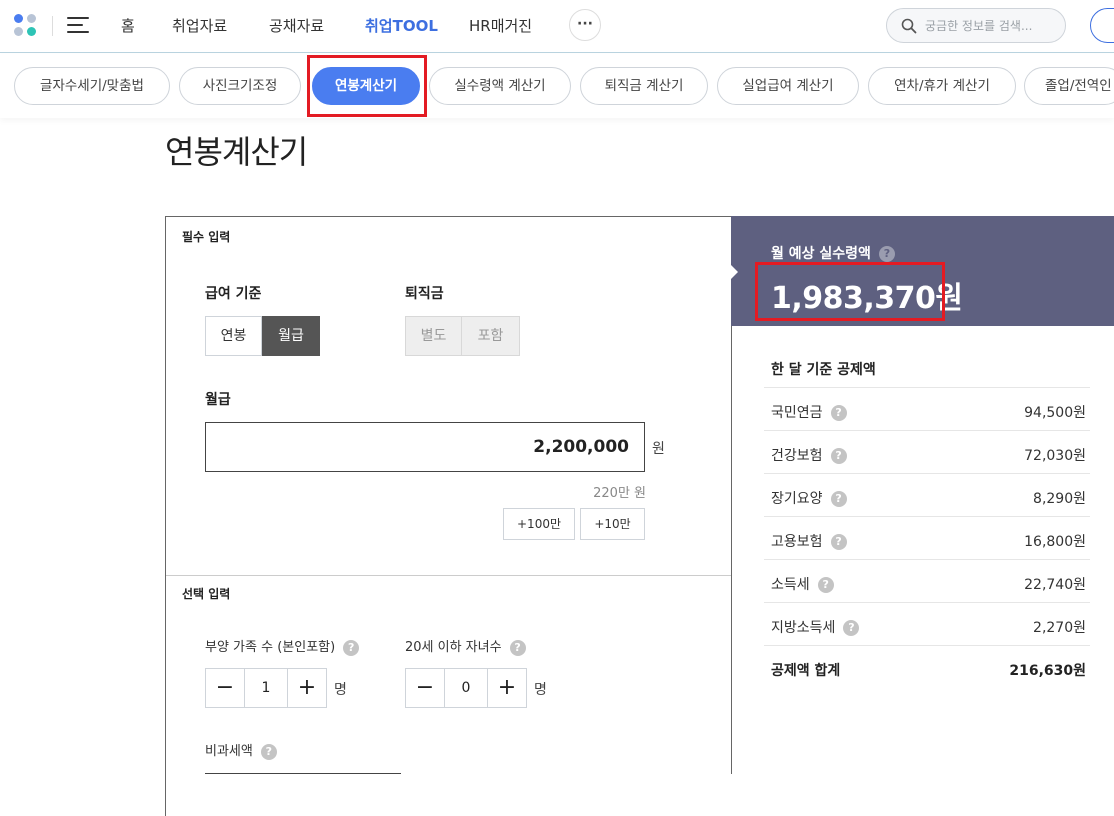  Describe the element at coordinates (240, 86) in the screenshot. I see `tab-photo-resize: 사진크기조정` at that location.